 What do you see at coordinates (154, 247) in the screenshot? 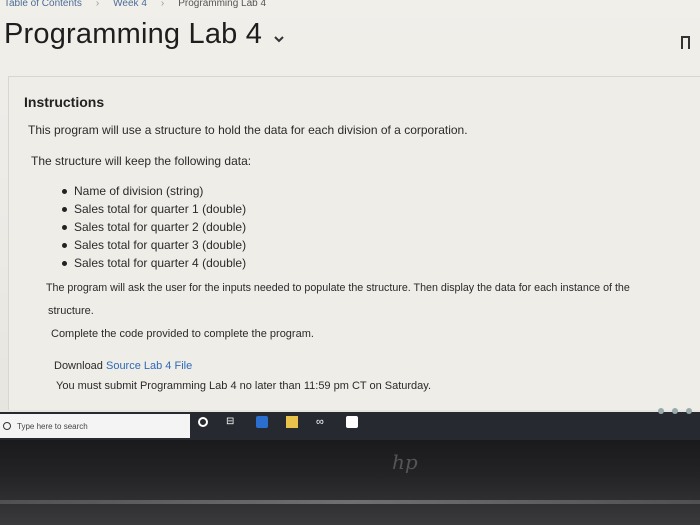
I see `list-item: Sales total for quarter 3 (double)` at bounding box center [154, 247].